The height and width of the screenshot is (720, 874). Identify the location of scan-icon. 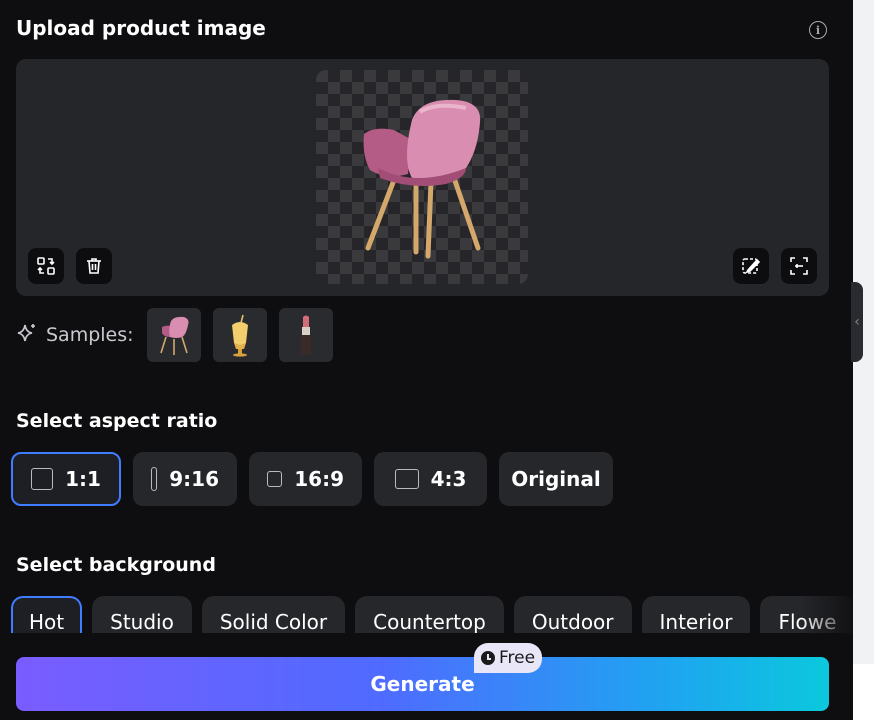
(799, 266).